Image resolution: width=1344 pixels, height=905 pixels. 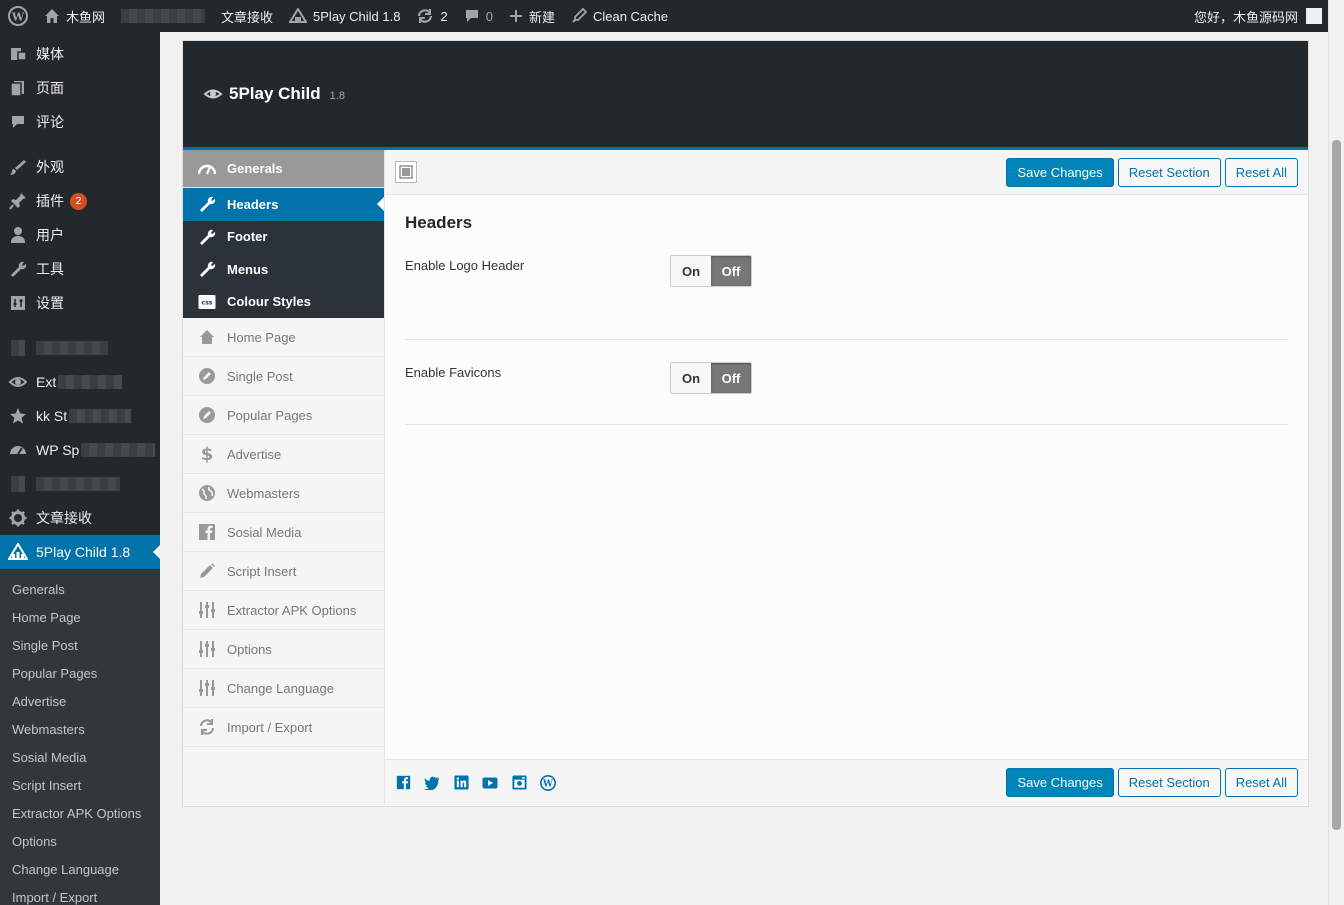 What do you see at coordinates (283, 610) in the screenshot?
I see `nav-extractor-apk-options: Extractor APK Options` at bounding box center [283, 610].